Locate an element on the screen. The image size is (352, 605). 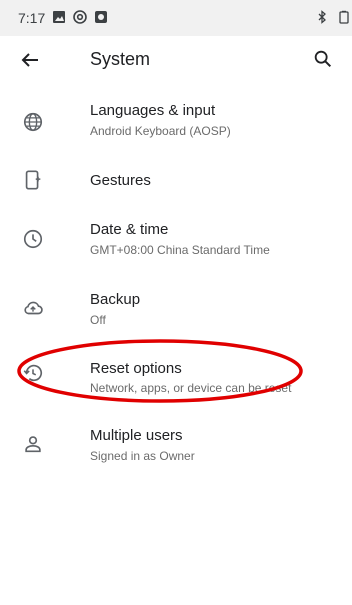
battery-icon is located at coordinates (344, 17).